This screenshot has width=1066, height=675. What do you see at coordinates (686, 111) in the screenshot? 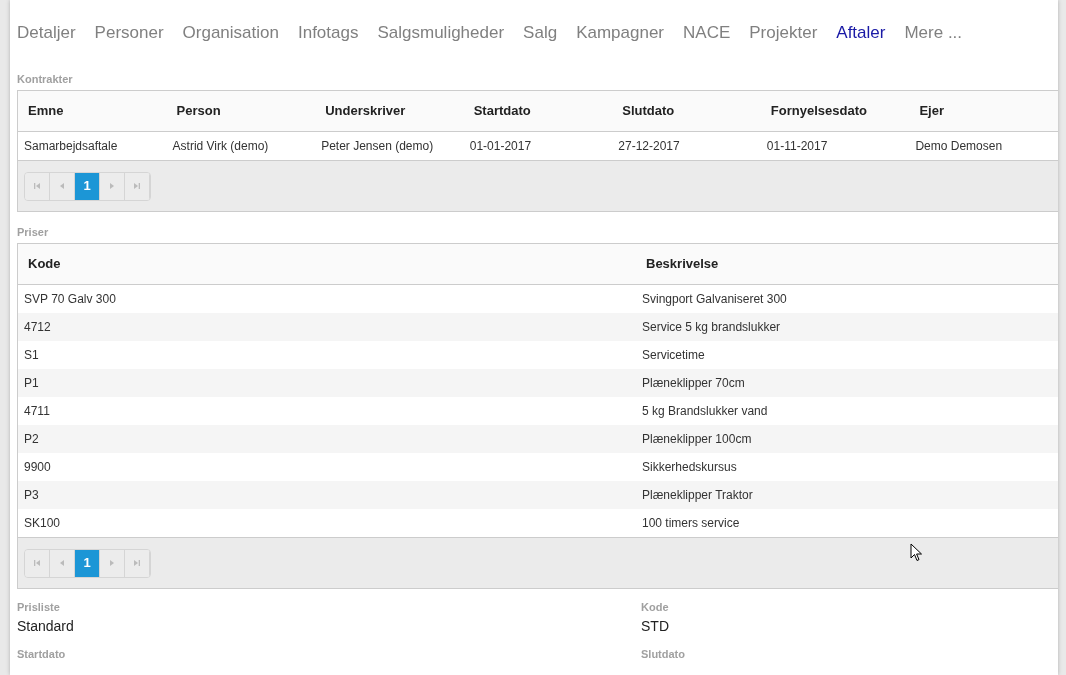
I see `column-header: Slutdato` at bounding box center [686, 111].